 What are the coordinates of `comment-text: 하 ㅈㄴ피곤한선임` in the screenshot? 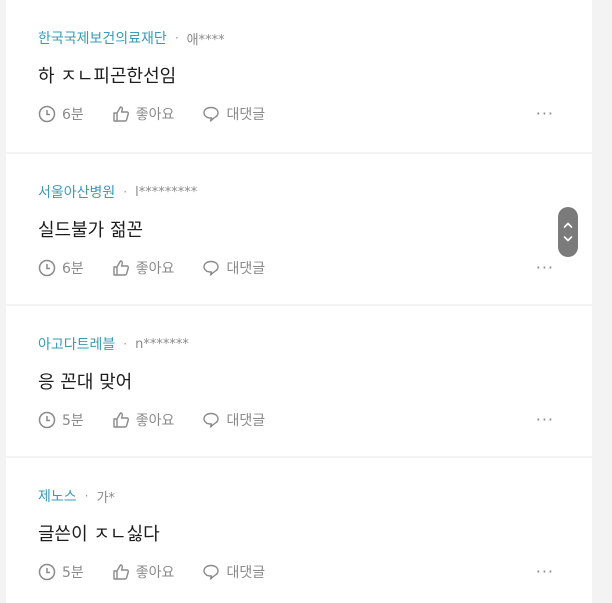 It's located at (107, 76).